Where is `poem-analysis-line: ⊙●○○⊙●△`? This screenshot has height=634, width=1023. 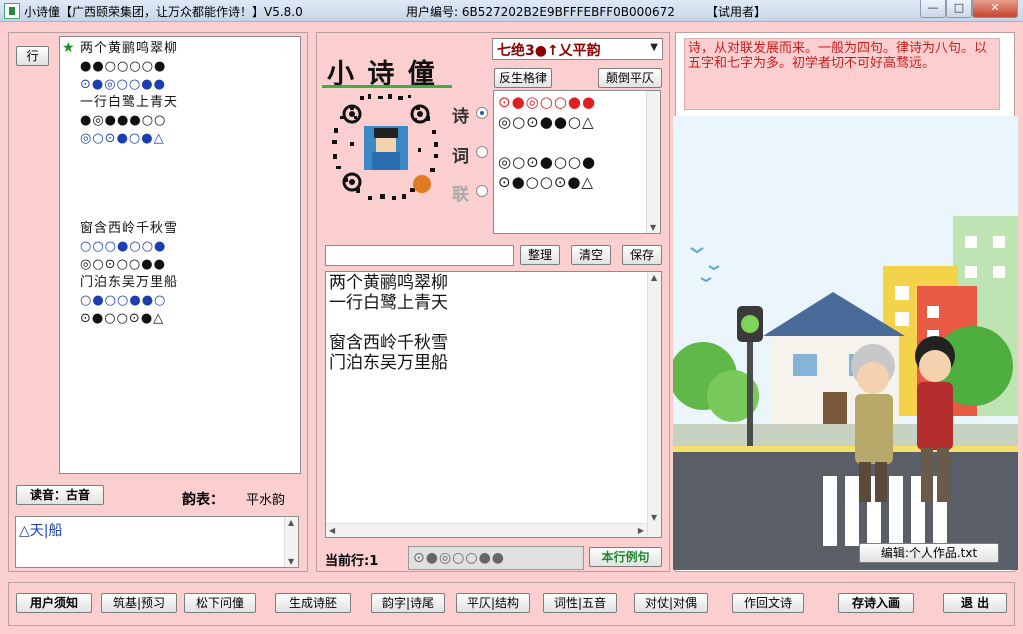 poem-analysis-line: ⊙●○○⊙●△ is located at coordinates (122, 318).